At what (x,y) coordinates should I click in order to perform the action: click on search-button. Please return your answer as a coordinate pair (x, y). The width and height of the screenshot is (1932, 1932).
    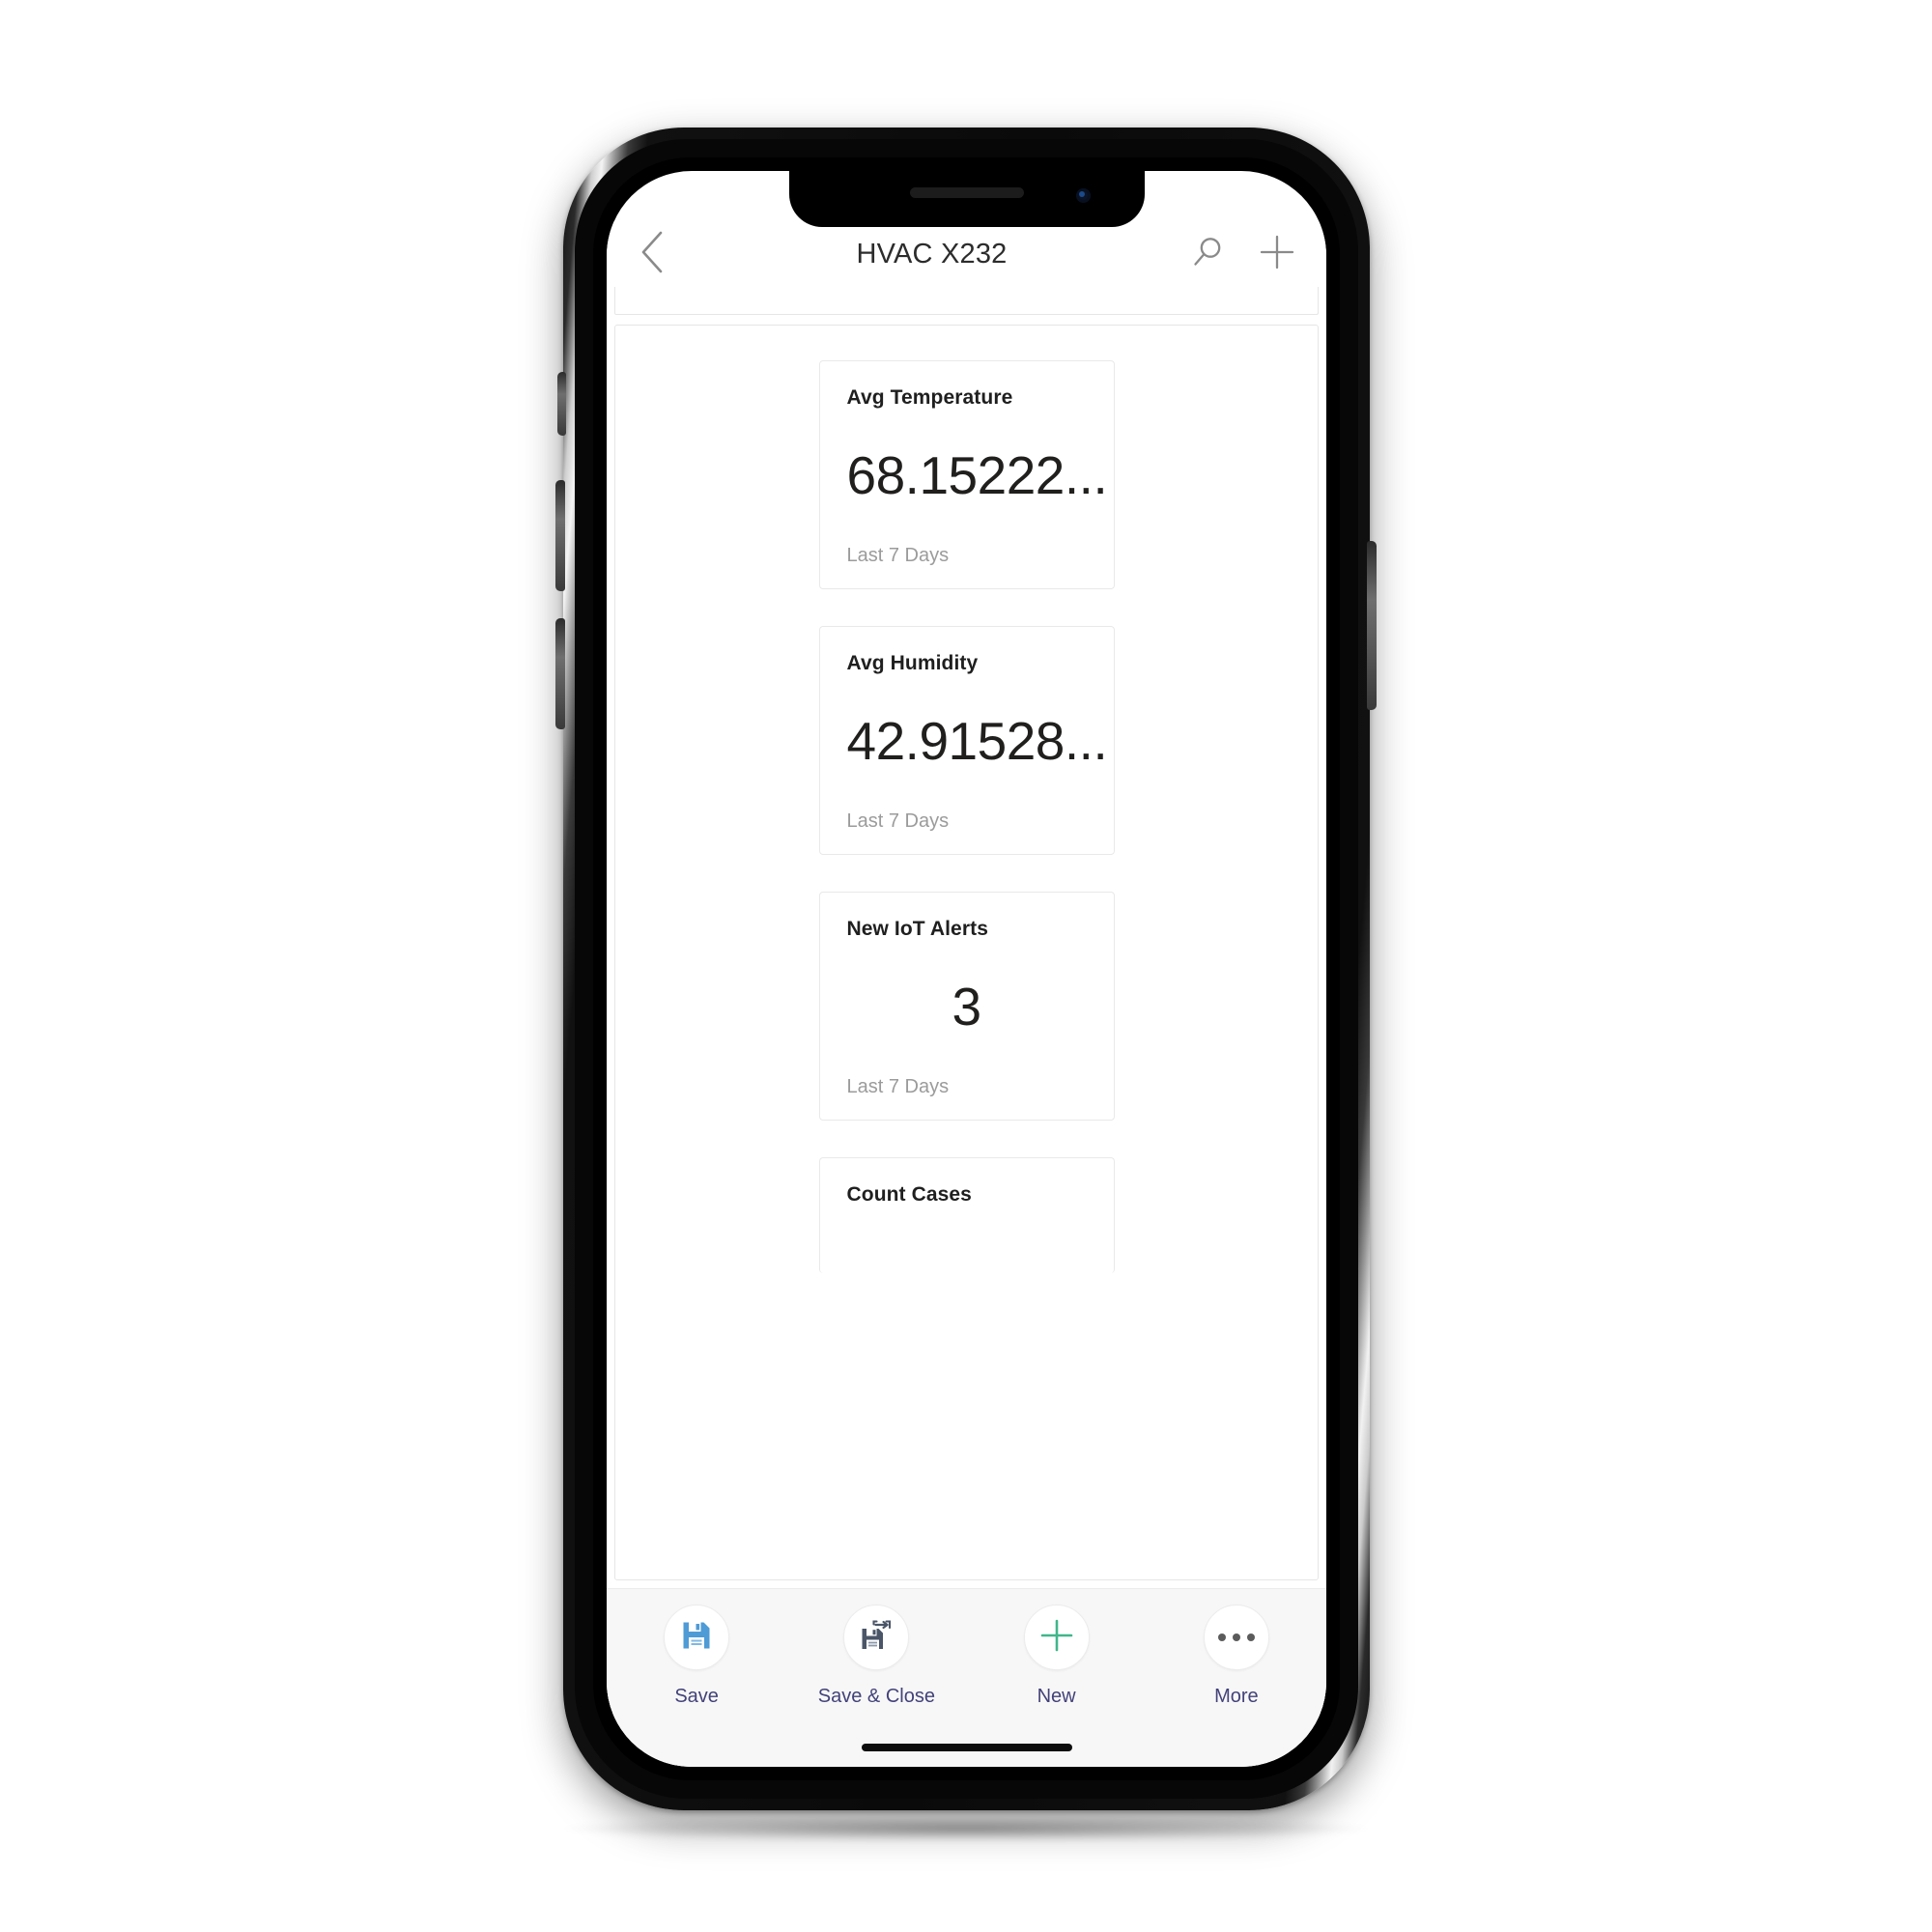
    Looking at the image, I should click on (1207, 254).